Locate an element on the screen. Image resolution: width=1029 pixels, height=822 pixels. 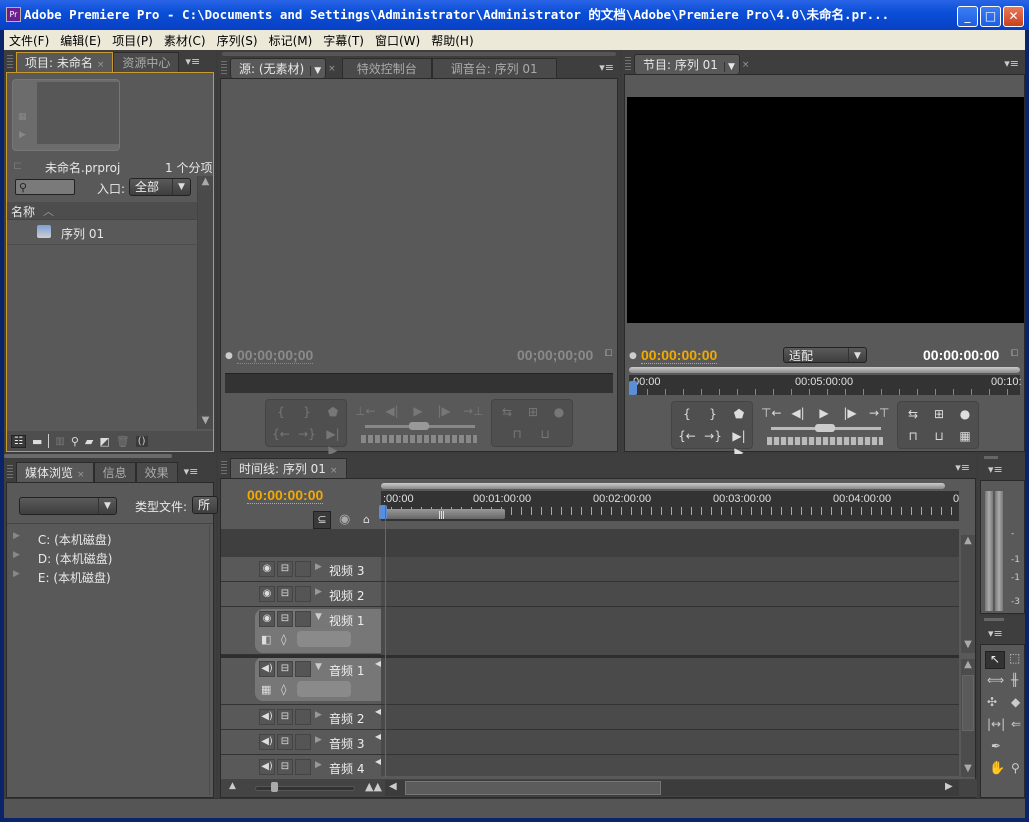
keyframe-navigator is located at coordinates (324, 639).